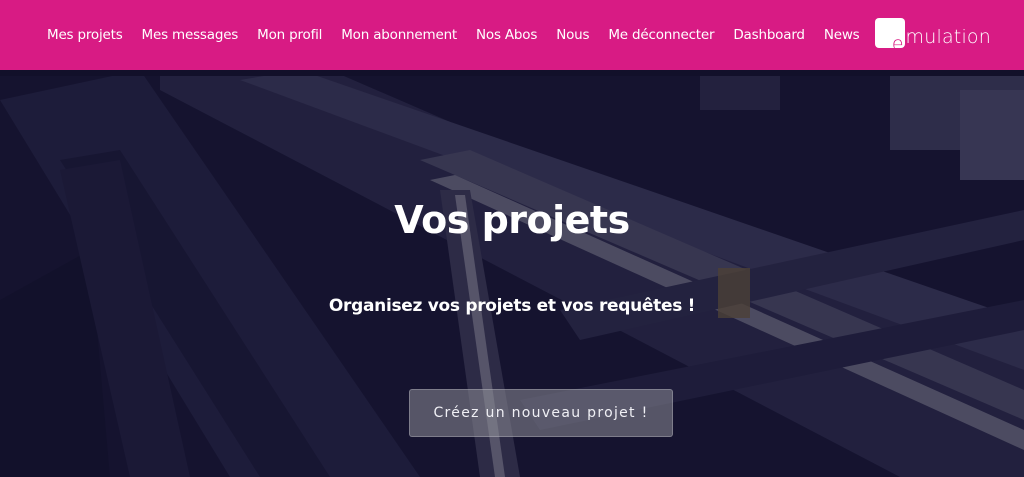  What do you see at coordinates (541, 413) in the screenshot?
I see `create-project-button: Créez un nouveau projet !` at bounding box center [541, 413].